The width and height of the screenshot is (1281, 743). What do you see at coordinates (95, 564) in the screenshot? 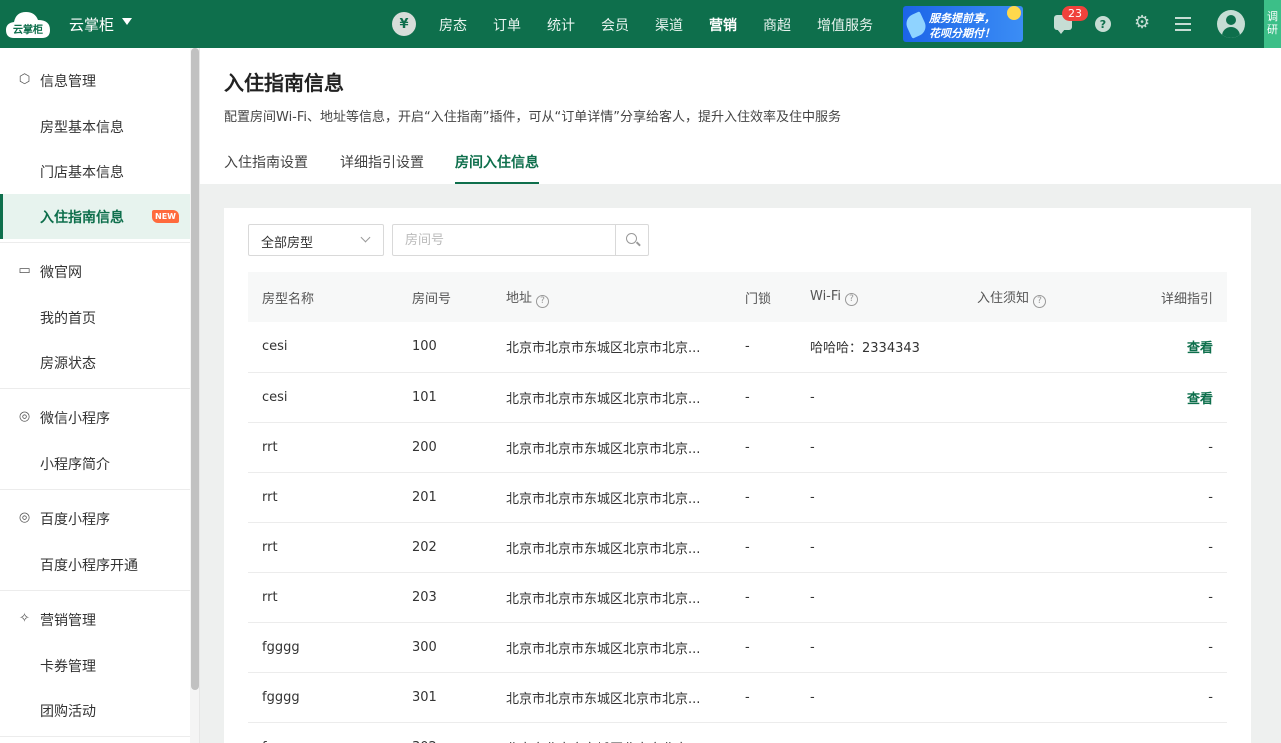
I see `sidebar-item: 百度小程序开通` at bounding box center [95, 564].